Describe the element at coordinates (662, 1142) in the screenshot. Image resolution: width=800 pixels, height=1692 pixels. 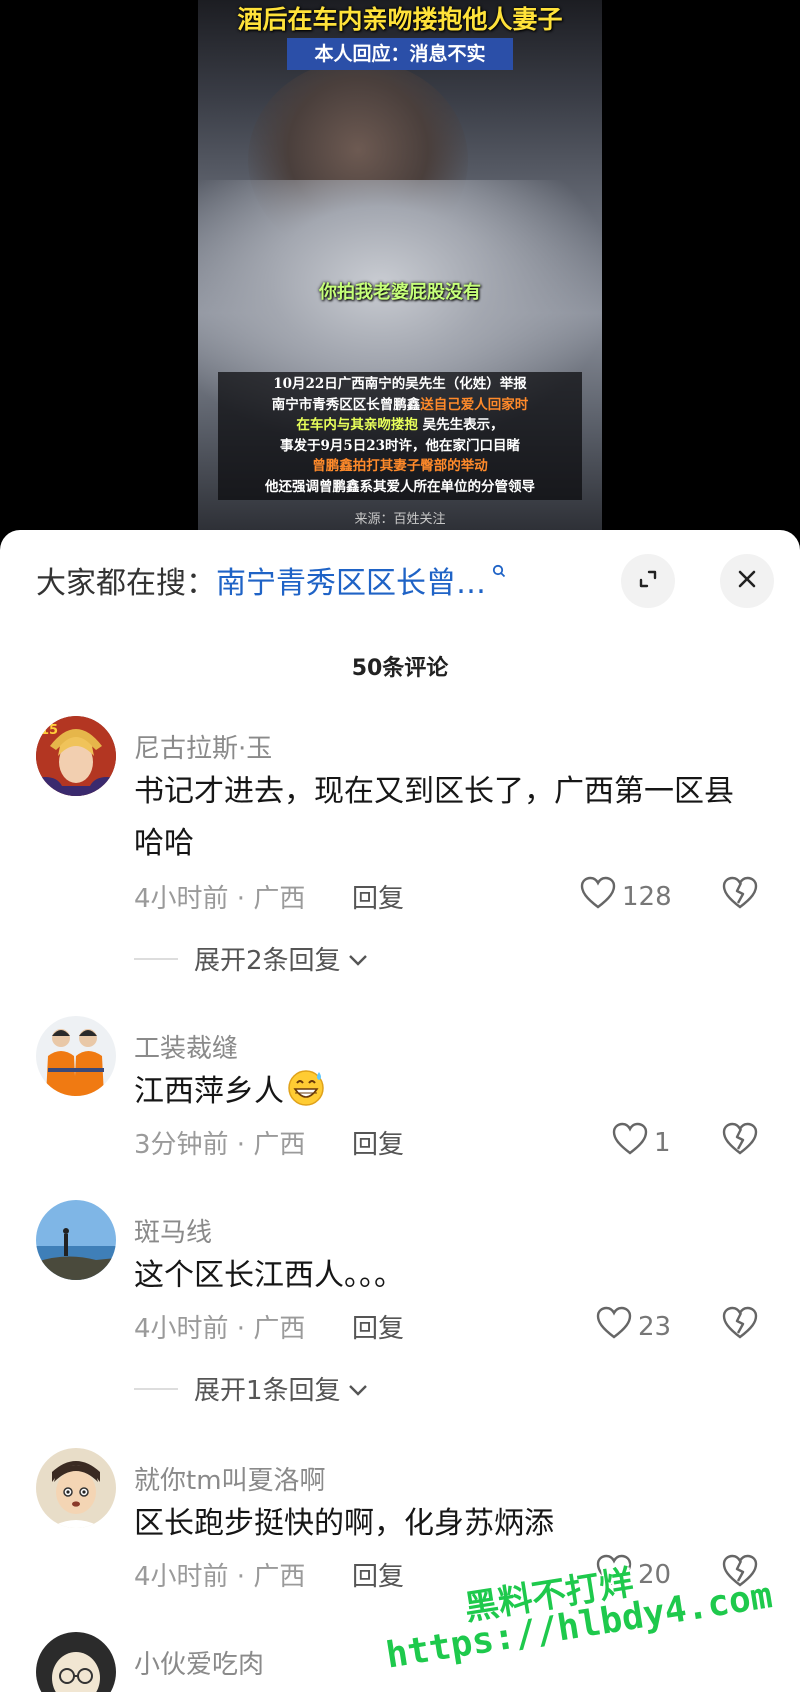
I see `like-count: 1` at that location.